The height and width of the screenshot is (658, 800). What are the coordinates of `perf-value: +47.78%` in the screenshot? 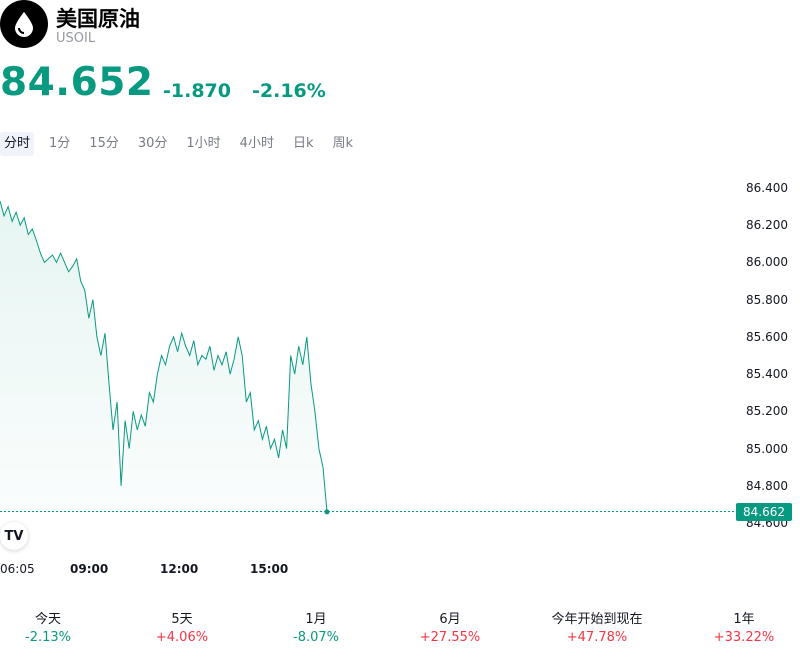 It's located at (597, 637).